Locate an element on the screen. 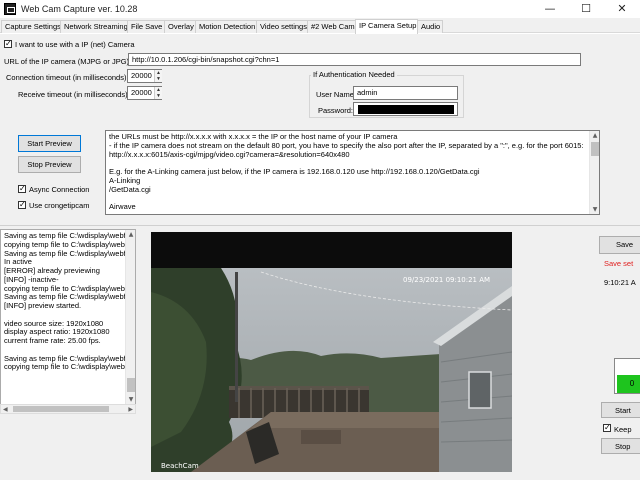 The image size is (640, 480). log-scrollbar: ▲ ▼ is located at coordinates (130, 317).